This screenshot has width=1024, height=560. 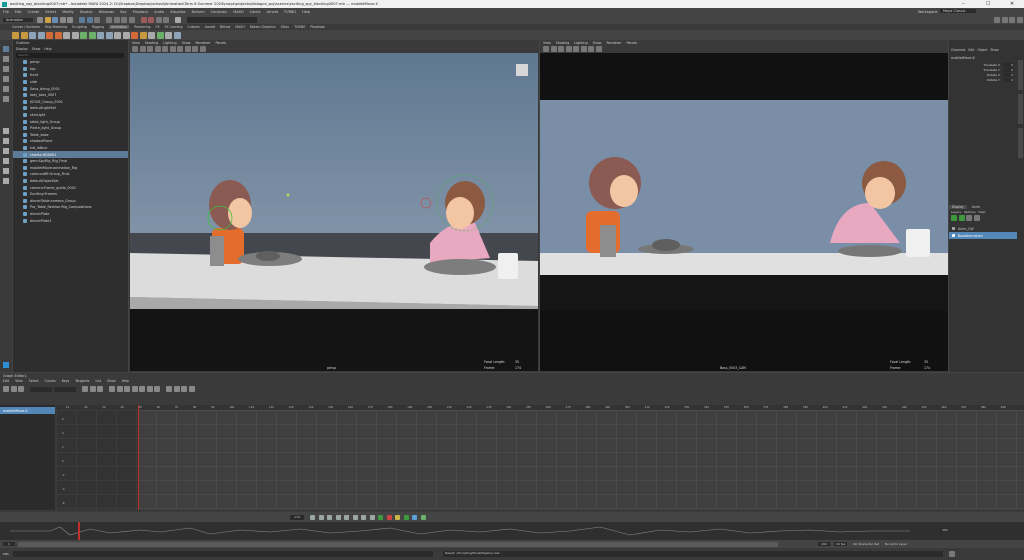 What do you see at coordinates (372, 517) in the screenshot?
I see `go-to-end-icon` at bounding box center [372, 517].